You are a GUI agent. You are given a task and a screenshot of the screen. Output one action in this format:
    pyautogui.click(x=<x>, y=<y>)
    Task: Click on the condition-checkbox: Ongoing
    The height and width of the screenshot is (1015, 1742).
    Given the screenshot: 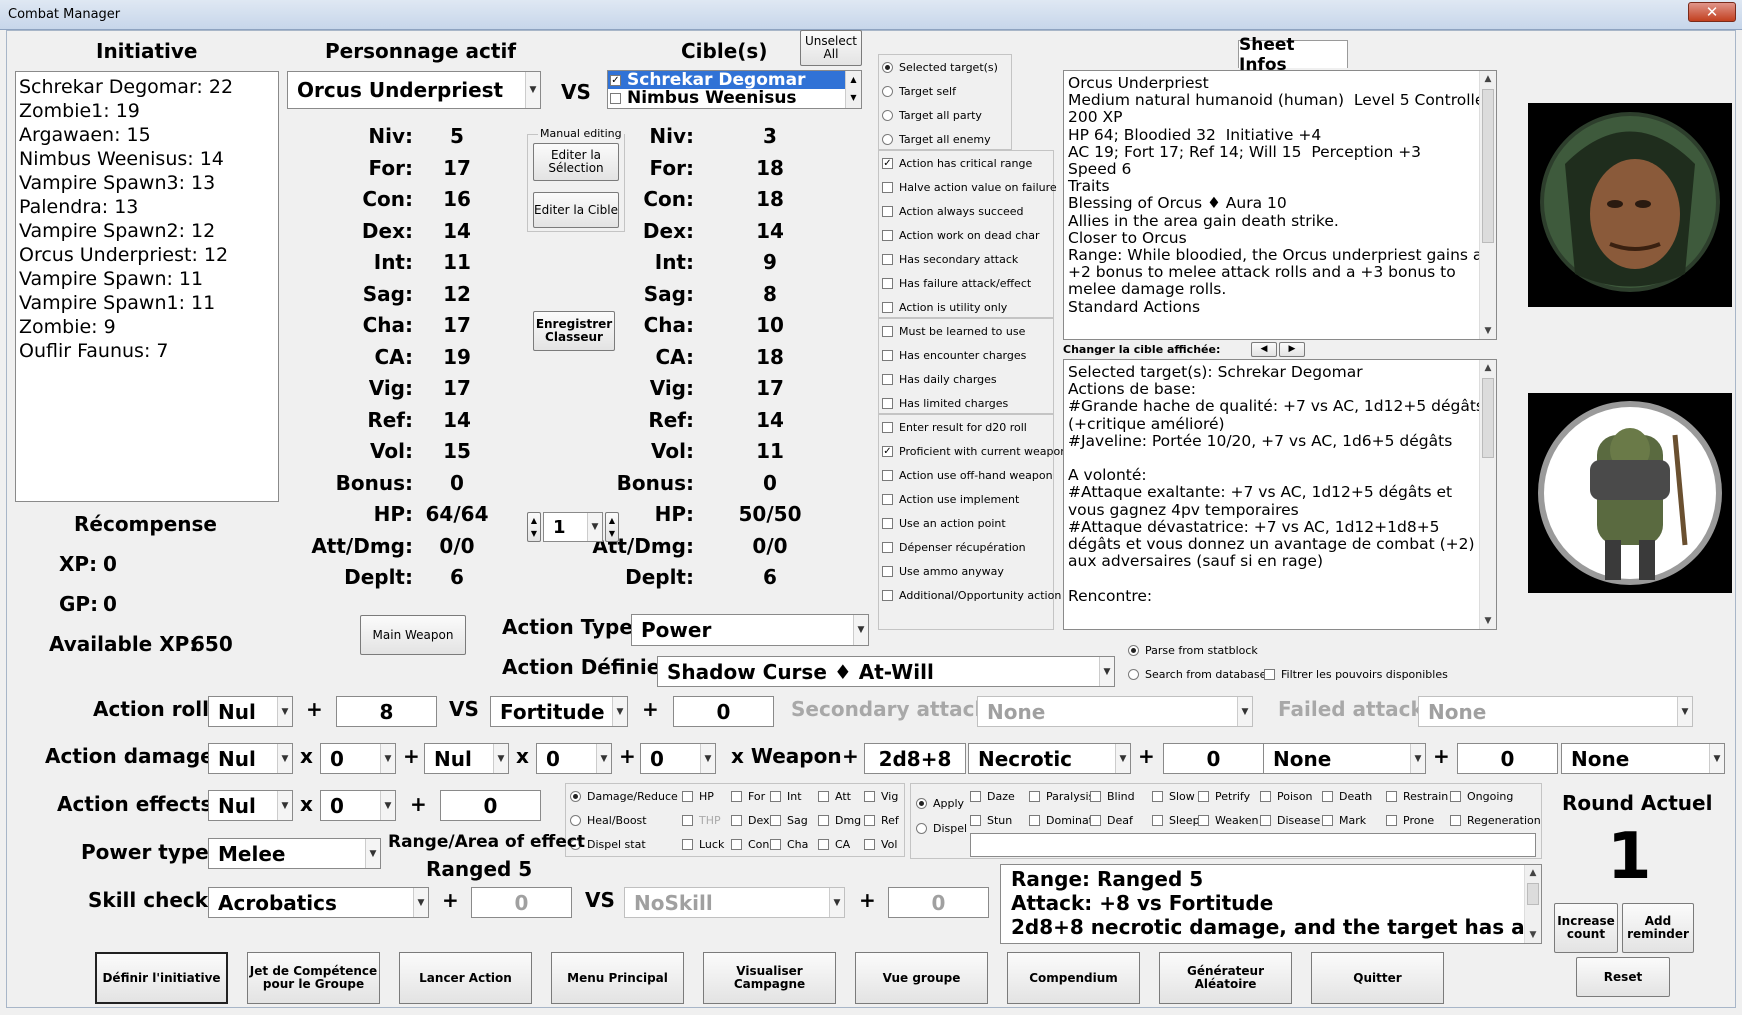 What is the action you would take?
    pyautogui.click(x=1481, y=796)
    